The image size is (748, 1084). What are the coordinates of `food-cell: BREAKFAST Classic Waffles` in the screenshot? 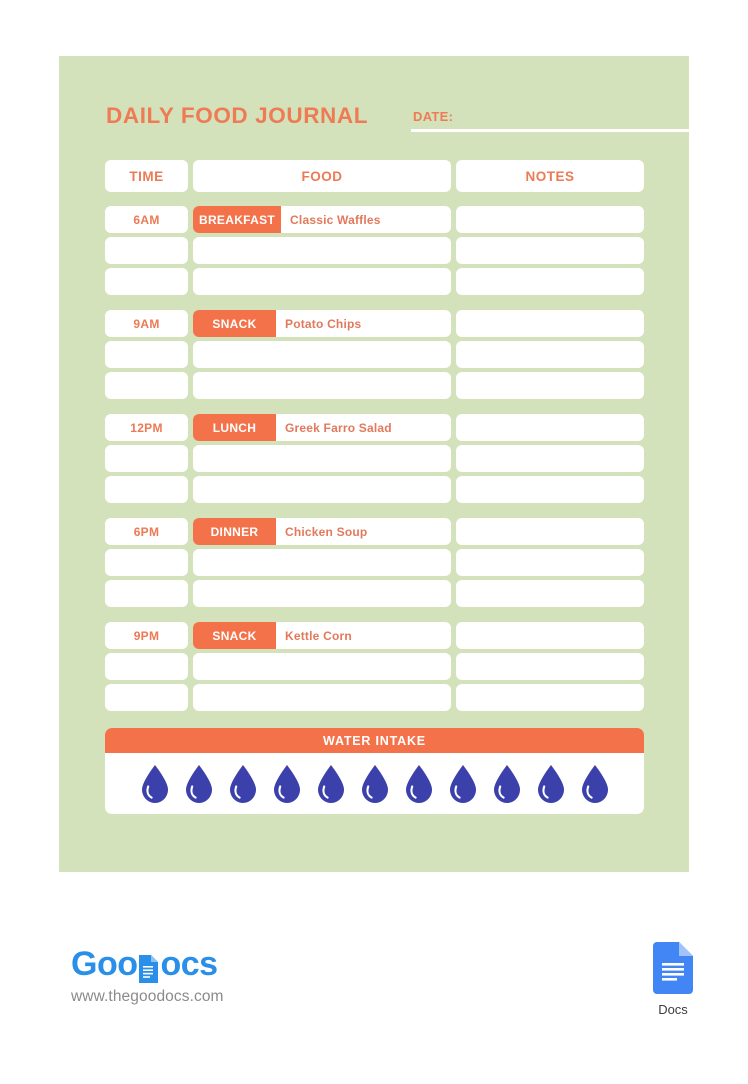 It's located at (322, 219).